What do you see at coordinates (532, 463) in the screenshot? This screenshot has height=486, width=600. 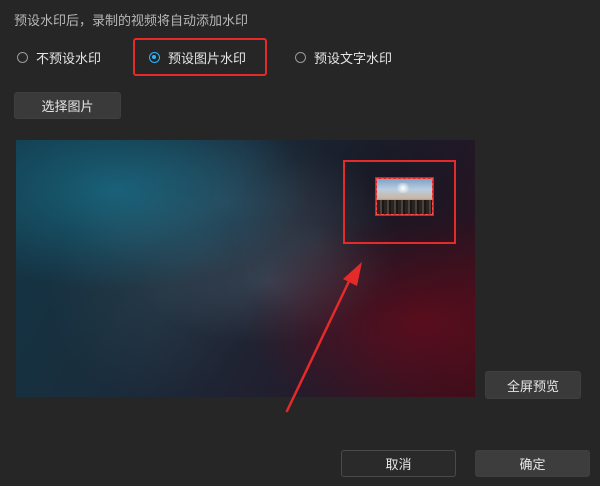 I see `ok-button: 确定` at bounding box center [532, 463].